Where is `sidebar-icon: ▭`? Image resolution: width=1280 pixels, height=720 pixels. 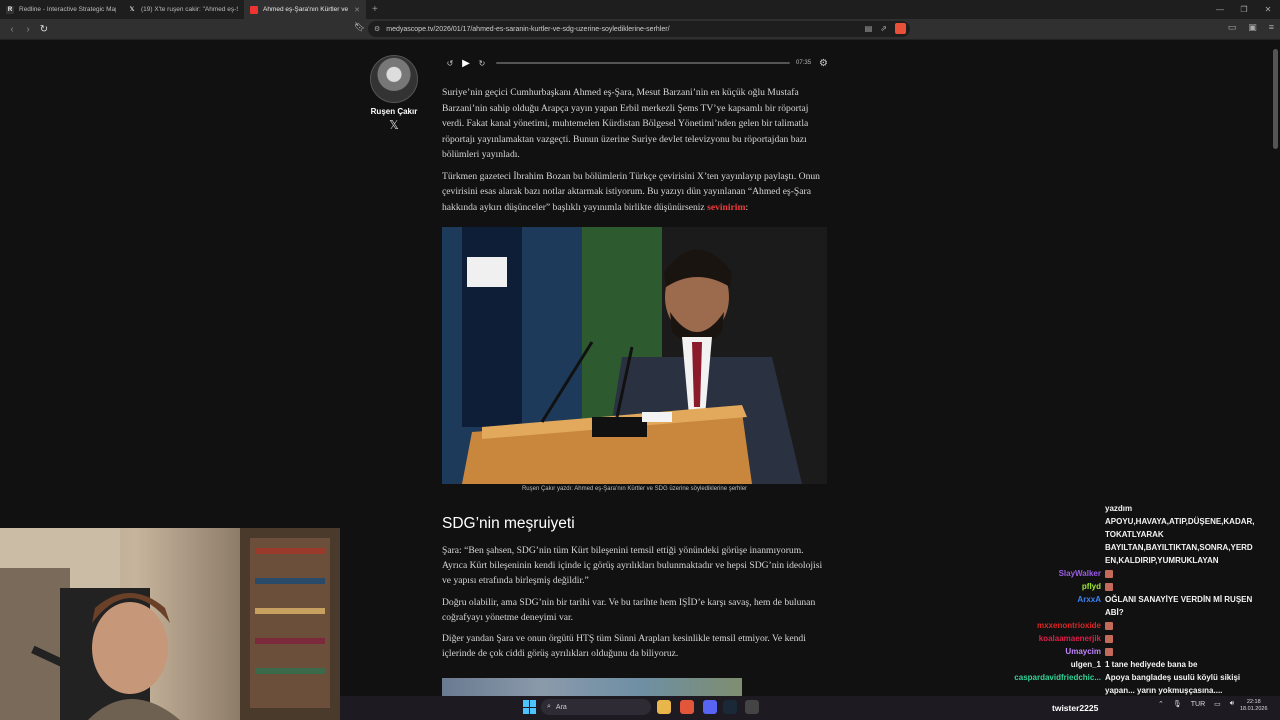 sidebar-icon: ▭ is located at coordinates (1232, 27).